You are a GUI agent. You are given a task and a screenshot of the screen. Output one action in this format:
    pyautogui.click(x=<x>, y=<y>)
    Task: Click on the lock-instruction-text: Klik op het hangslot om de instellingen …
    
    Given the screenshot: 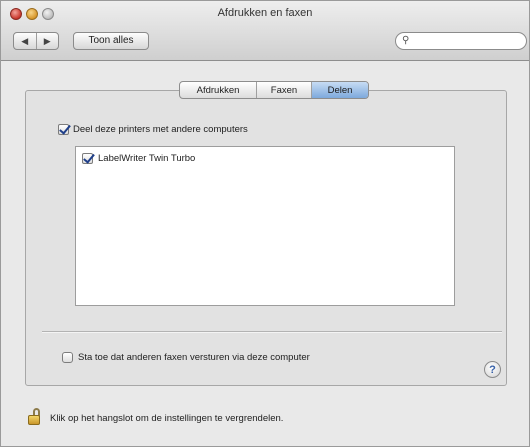 What is the action you would take?
    pyautogui.click(x=167, y=418)
    